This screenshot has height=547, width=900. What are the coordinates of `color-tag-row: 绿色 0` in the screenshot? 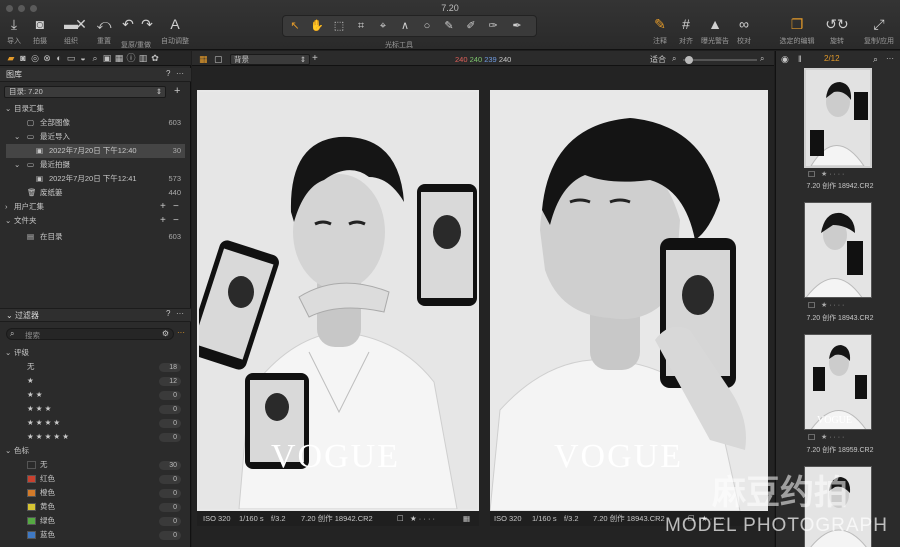 It's located at (95, 521).